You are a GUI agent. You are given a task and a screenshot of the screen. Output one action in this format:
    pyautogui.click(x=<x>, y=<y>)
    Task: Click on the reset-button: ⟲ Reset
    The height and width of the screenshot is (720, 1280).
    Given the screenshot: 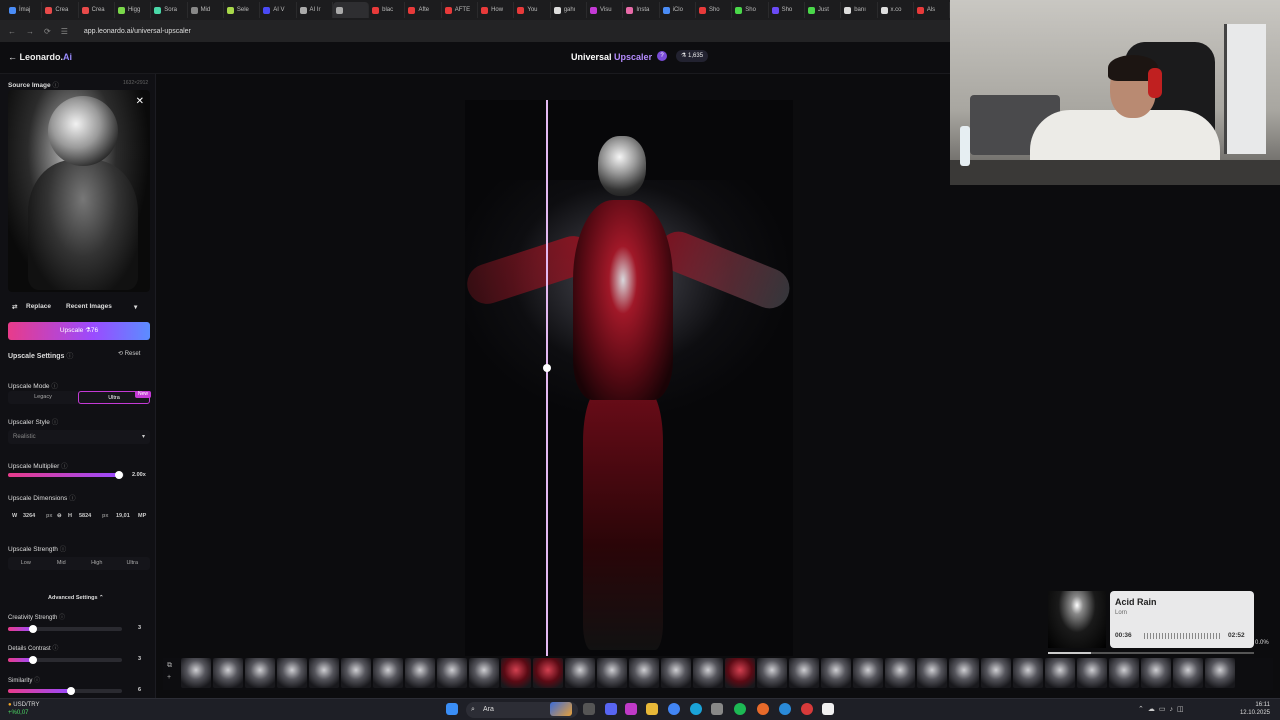 What is the action you would take?
    pyautogui.click(x=129, y=353)
    